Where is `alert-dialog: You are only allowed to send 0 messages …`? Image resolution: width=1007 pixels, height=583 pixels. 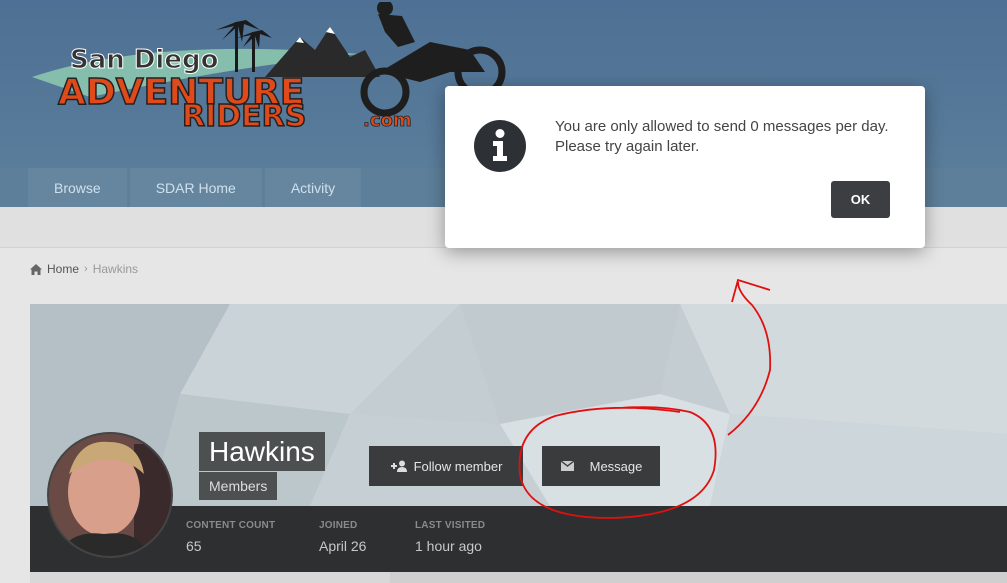 alert-dialog: You are only allowed to send 0 messages … is located at coordinates (685, 167).